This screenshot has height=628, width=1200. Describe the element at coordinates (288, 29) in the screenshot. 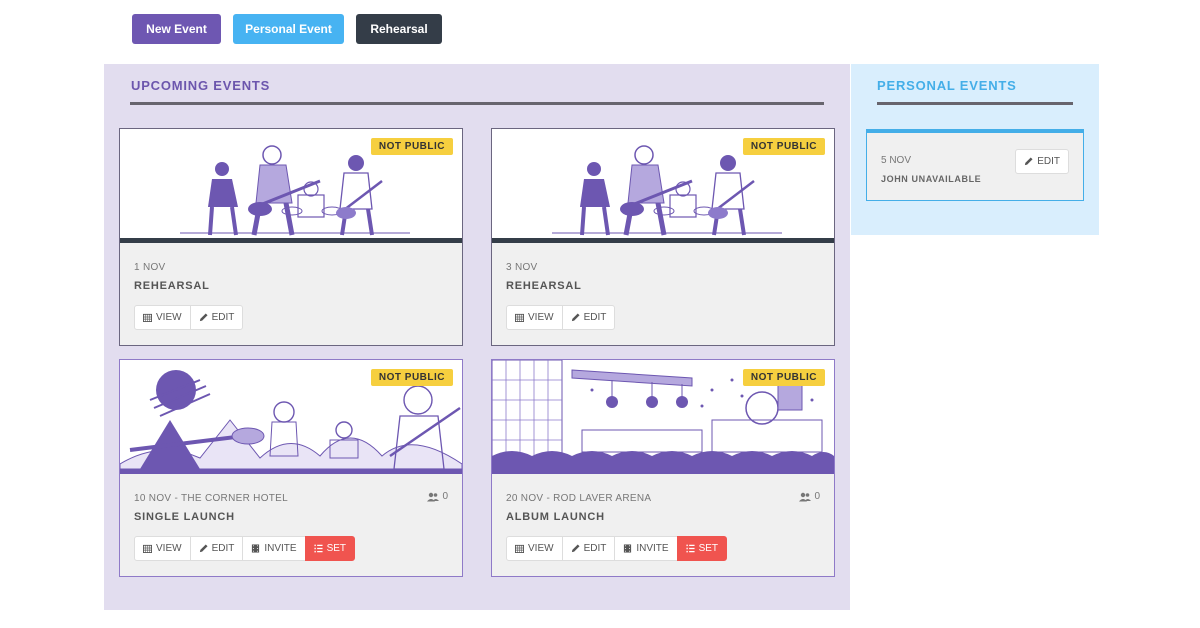

I see `personal-event-button: Personal Event` at that location.